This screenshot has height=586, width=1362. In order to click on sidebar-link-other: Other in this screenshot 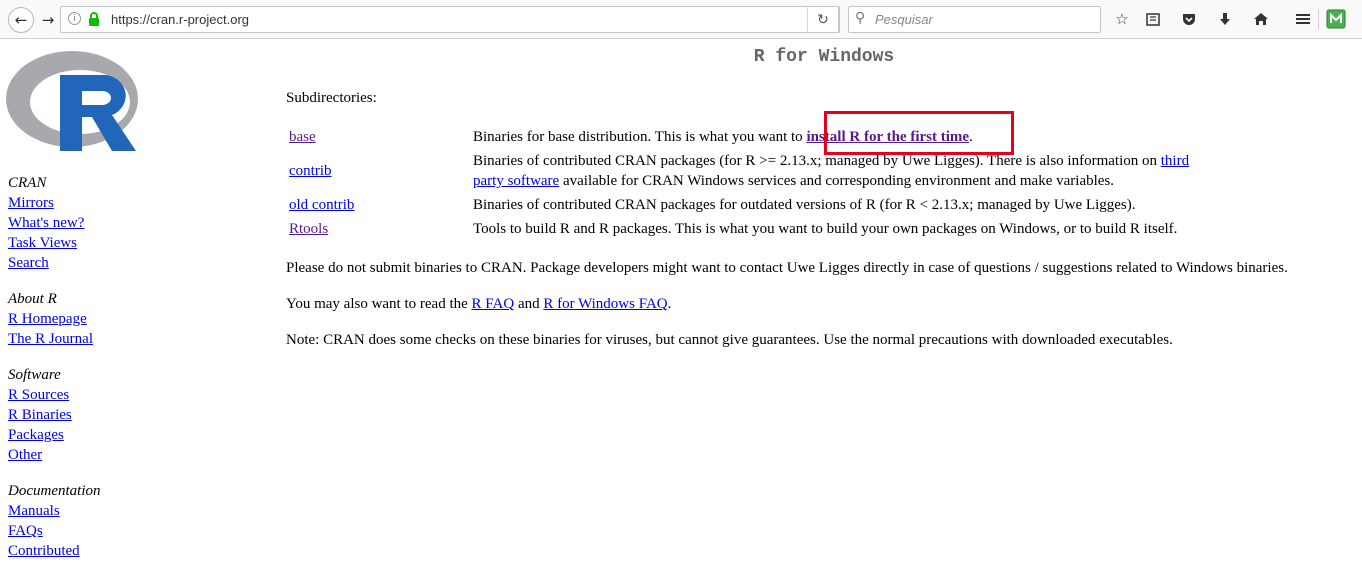, I will do `click(108, 455)`.